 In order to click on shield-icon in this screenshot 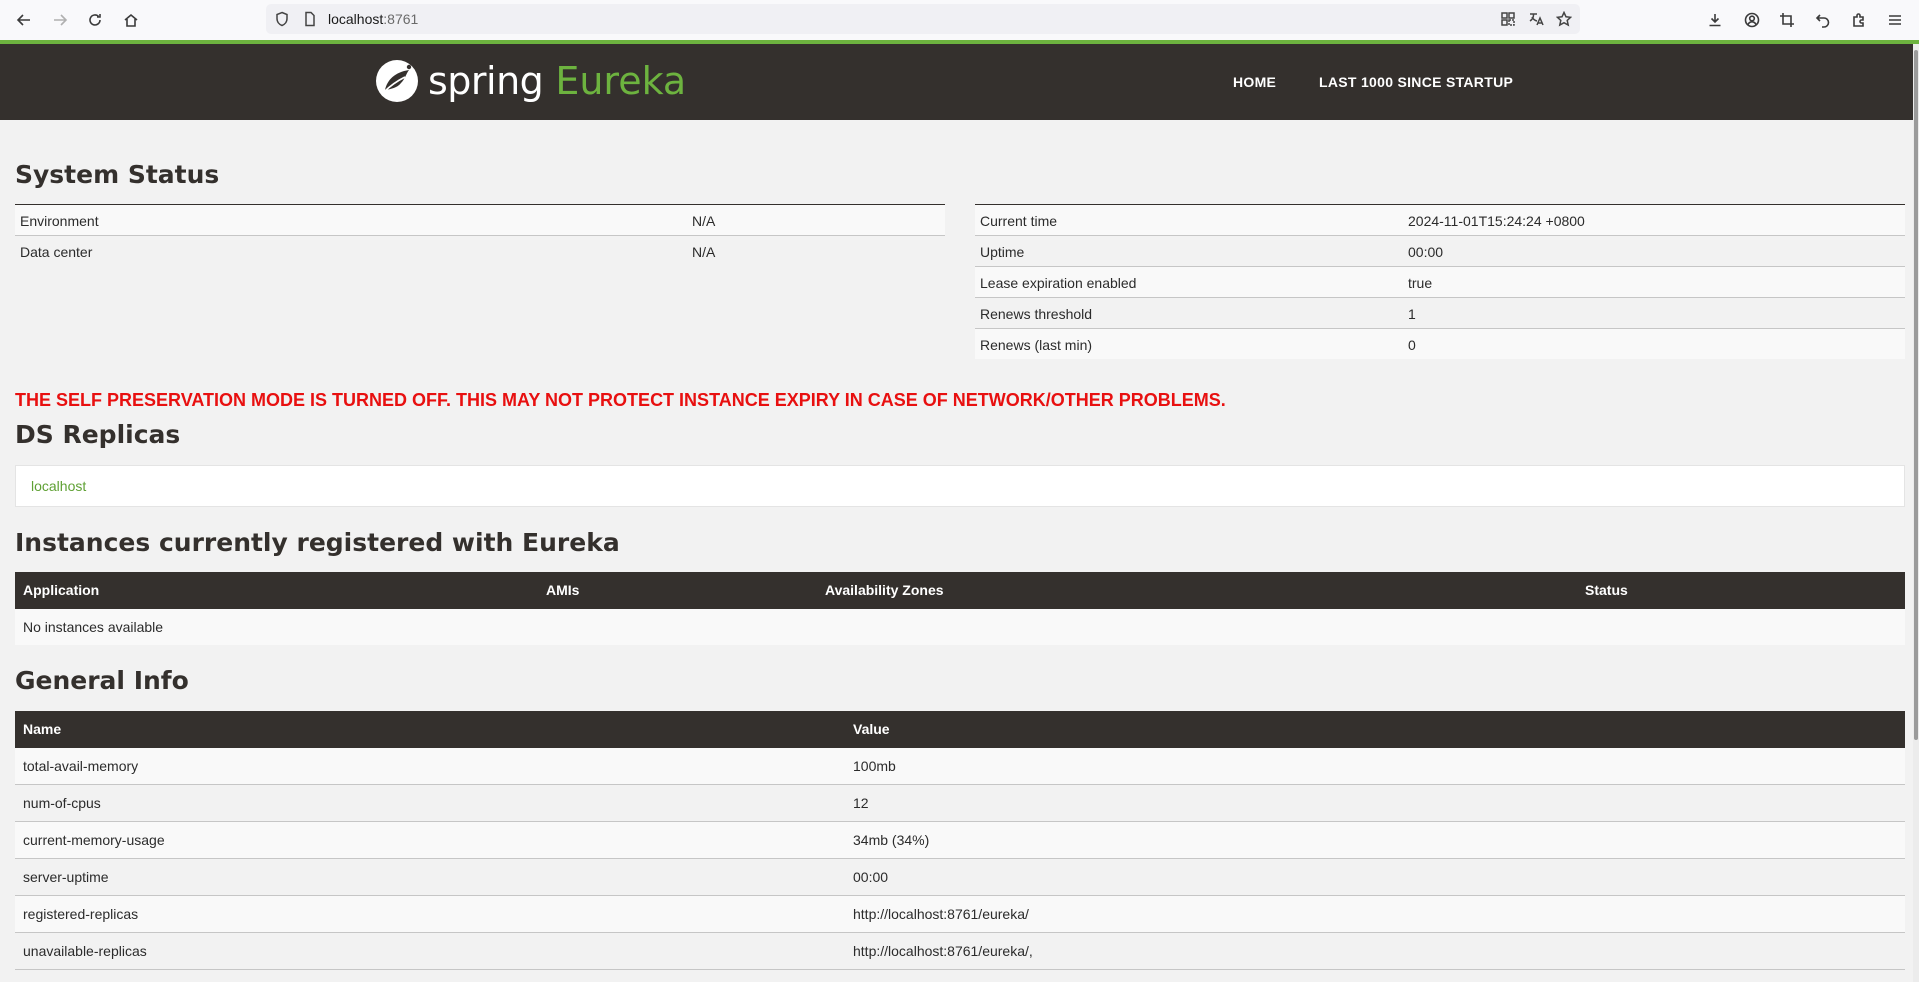, I will do `click(282, 19)`.